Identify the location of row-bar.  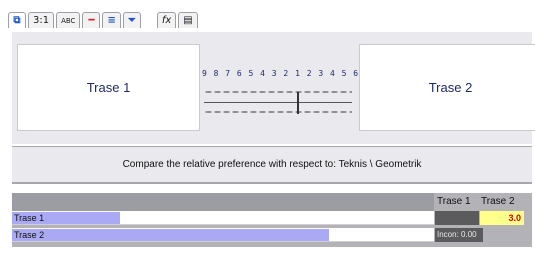
(170, 235).